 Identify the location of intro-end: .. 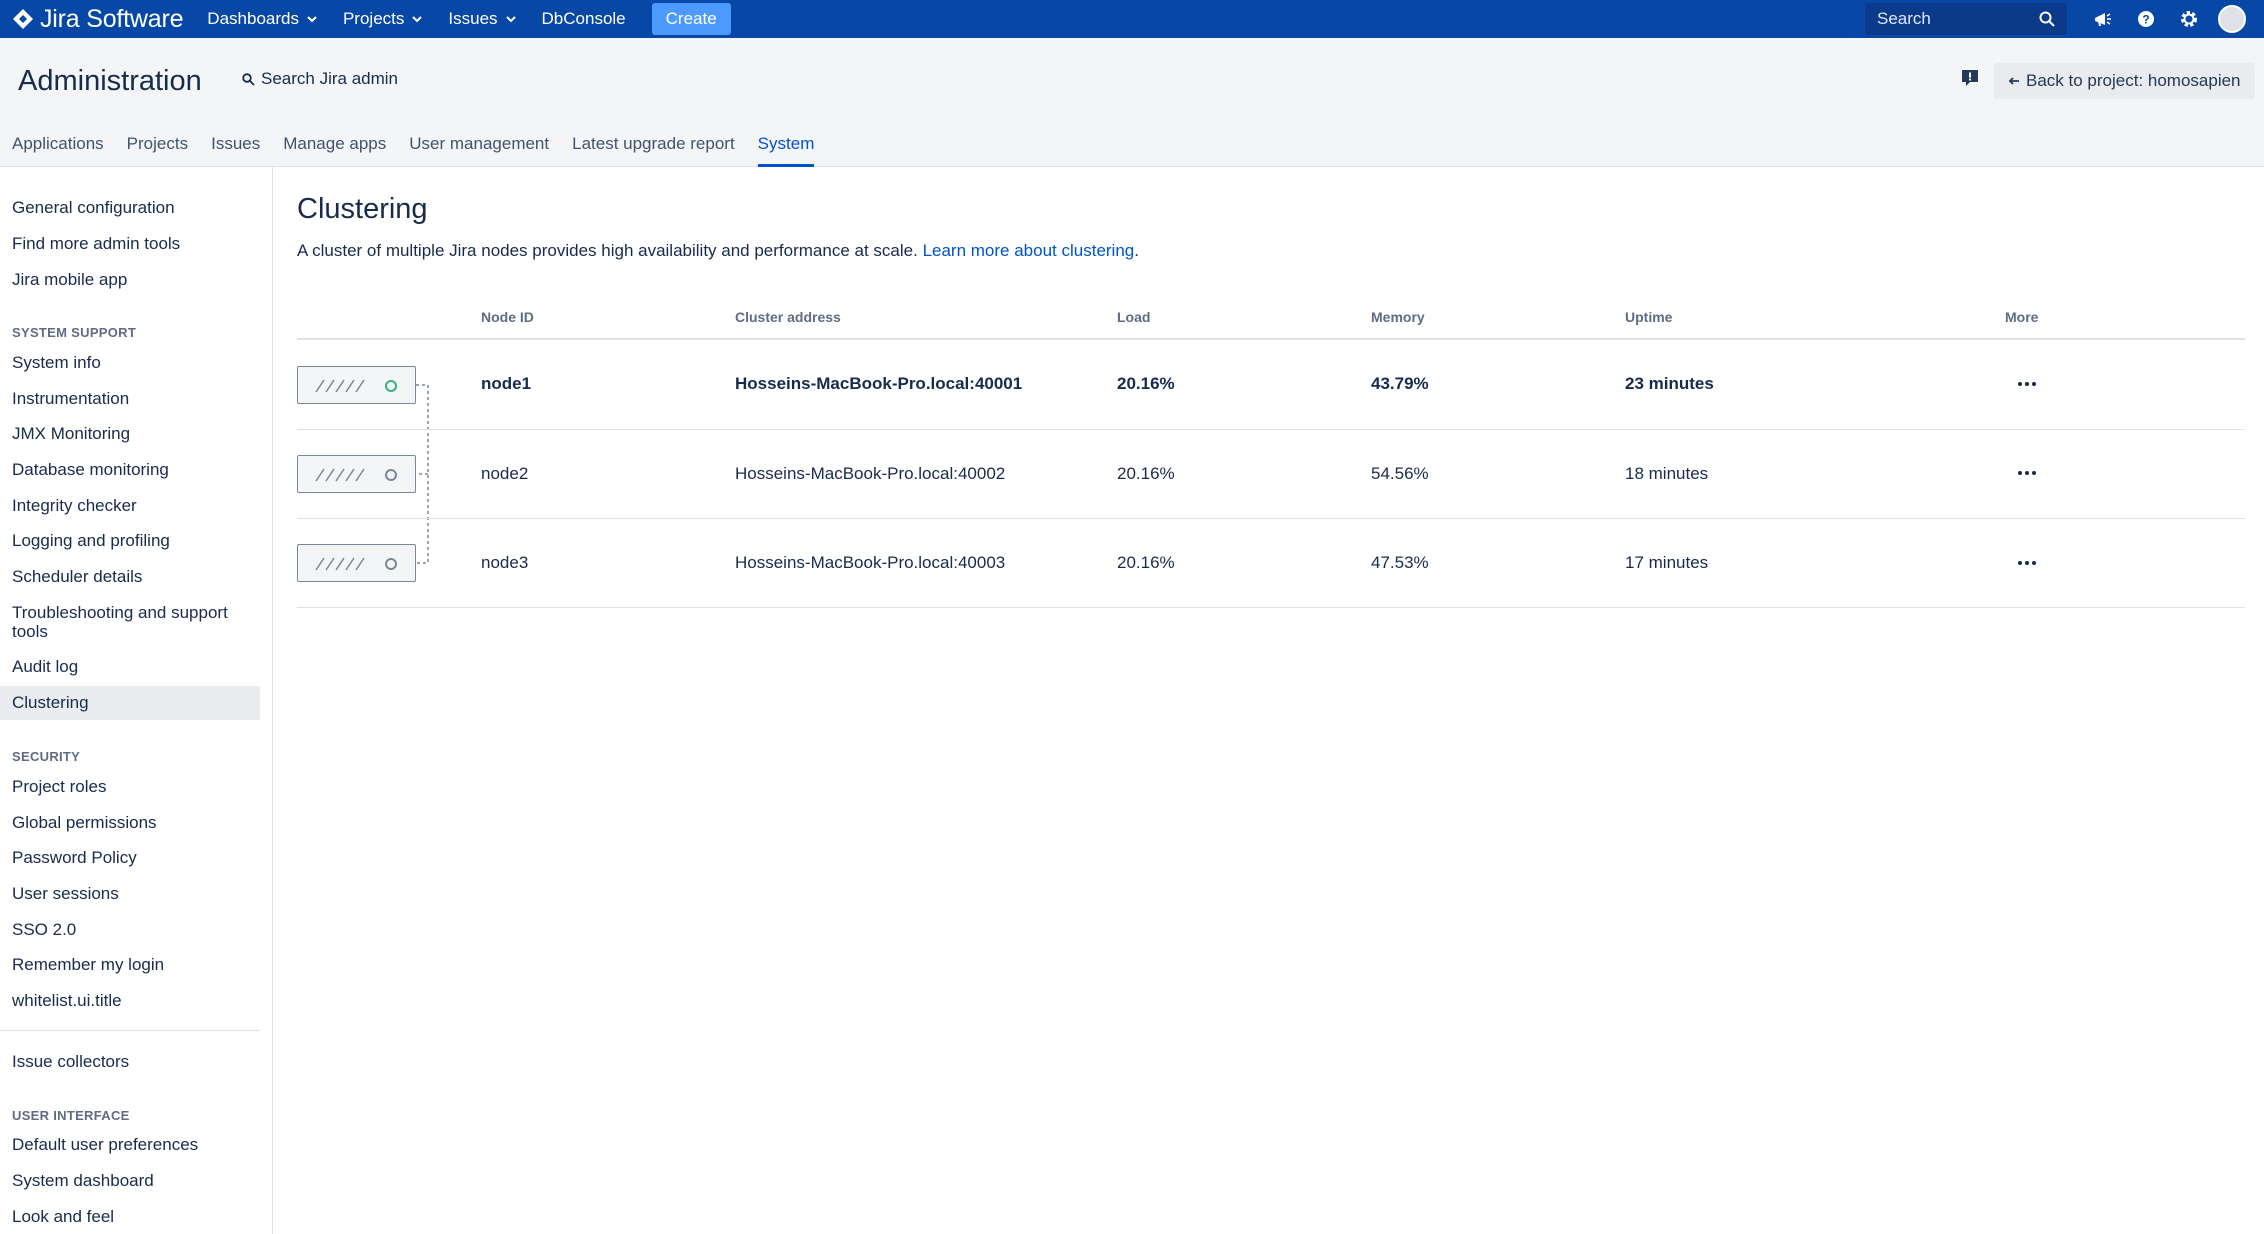
(1136, 250).